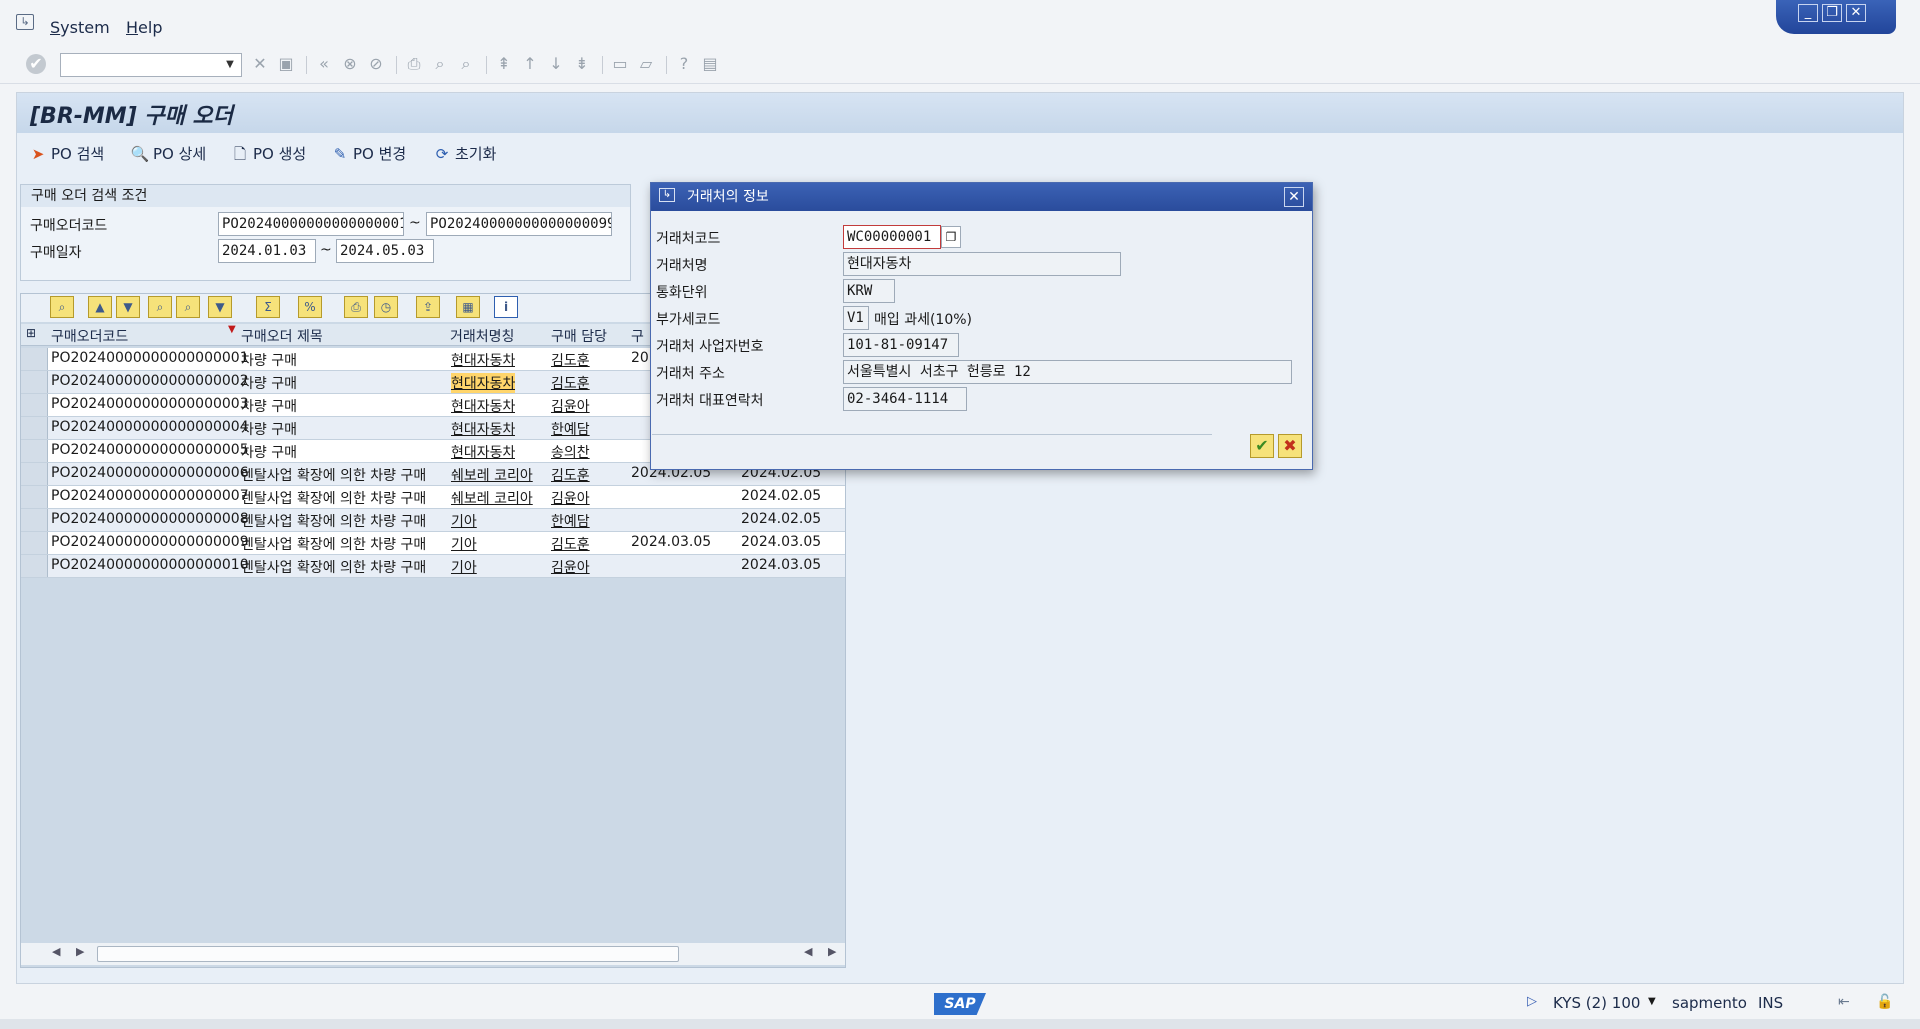 Image resolution: width=1920 pixels, height=1029 pixels. Describe the element at coordinates (519, 224) in the screenshot. I see `po-code-to-field: PO20240000000000000099` at that location.